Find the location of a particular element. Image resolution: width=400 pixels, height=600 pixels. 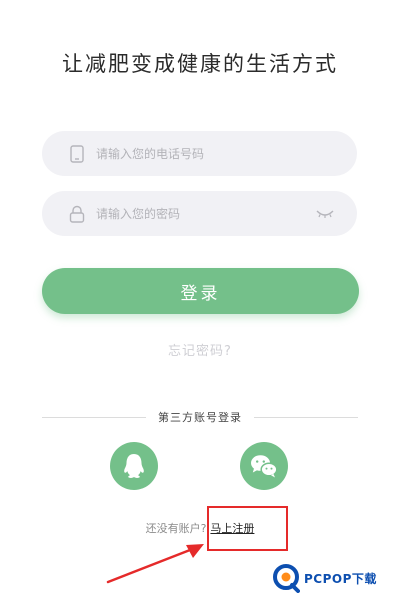

register-prompt: 还没有账户? is located at coordinates (176, 528).